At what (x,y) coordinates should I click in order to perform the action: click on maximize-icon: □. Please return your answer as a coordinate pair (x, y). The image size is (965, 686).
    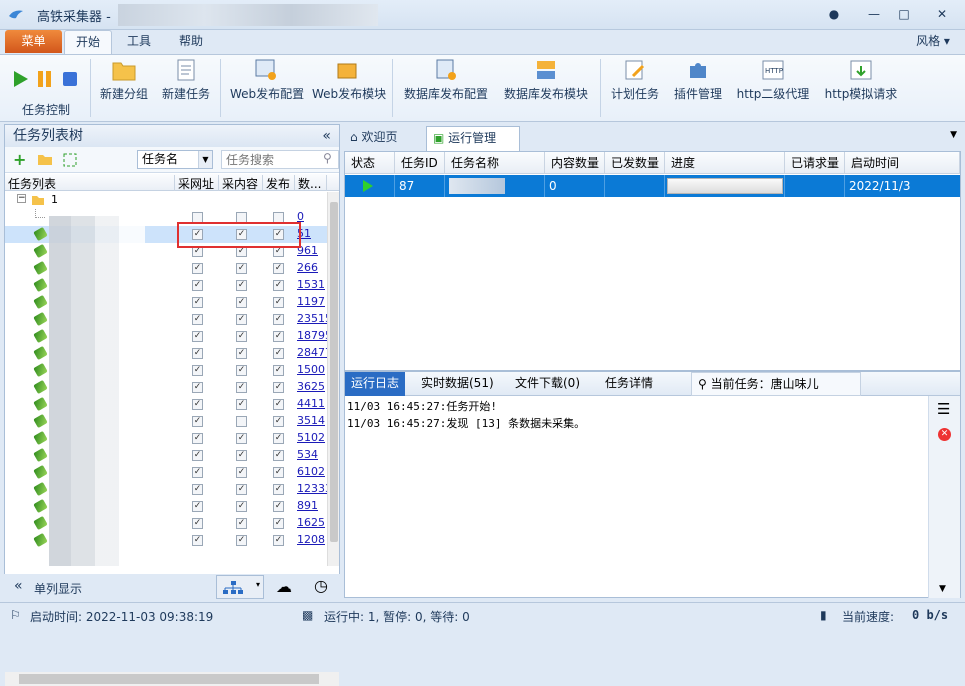
    Looking at the image, I should click on (904, 14).